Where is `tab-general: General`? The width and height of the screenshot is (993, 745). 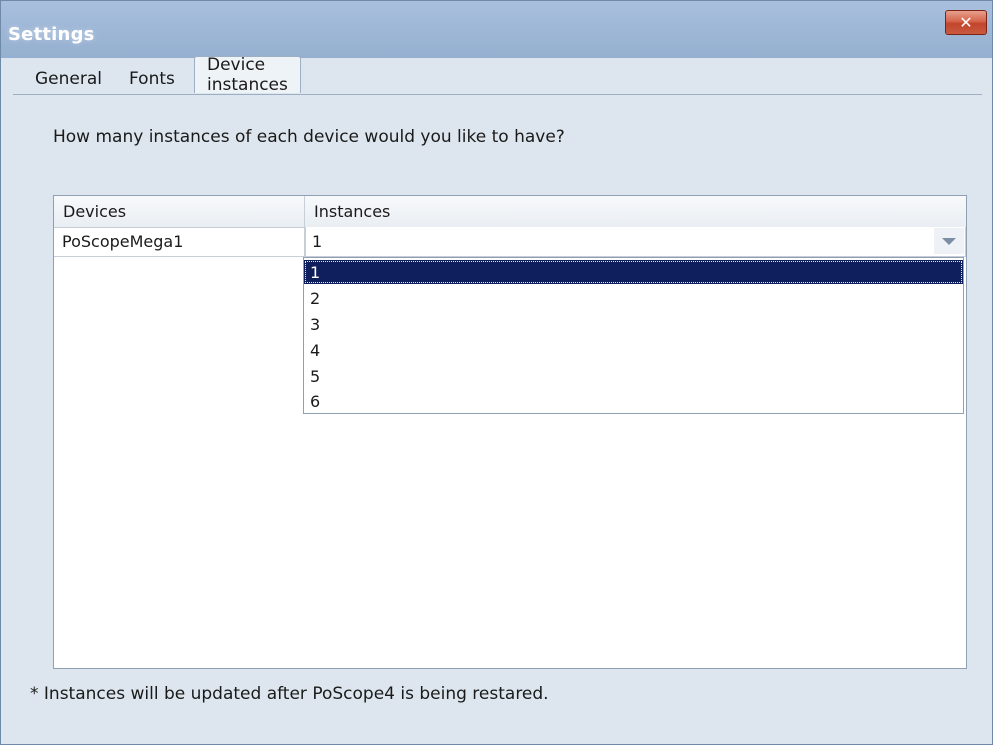
tab-general: General is located at coordinates (68, 79).